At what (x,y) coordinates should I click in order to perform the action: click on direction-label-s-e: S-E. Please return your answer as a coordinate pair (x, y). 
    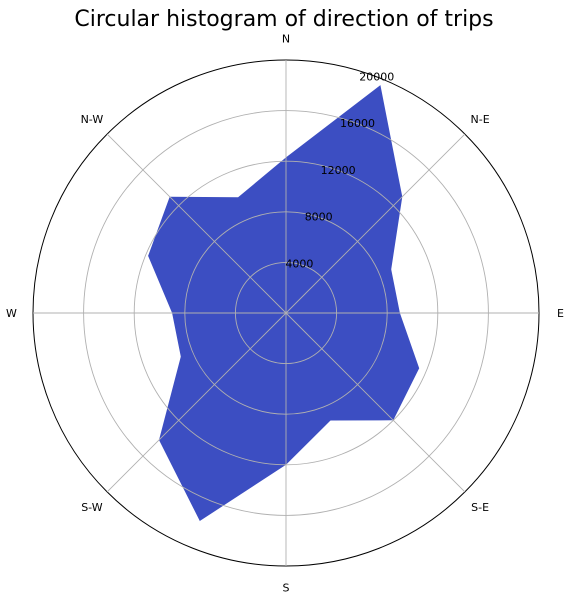
    Looking at the image, I should click on (480, 507).